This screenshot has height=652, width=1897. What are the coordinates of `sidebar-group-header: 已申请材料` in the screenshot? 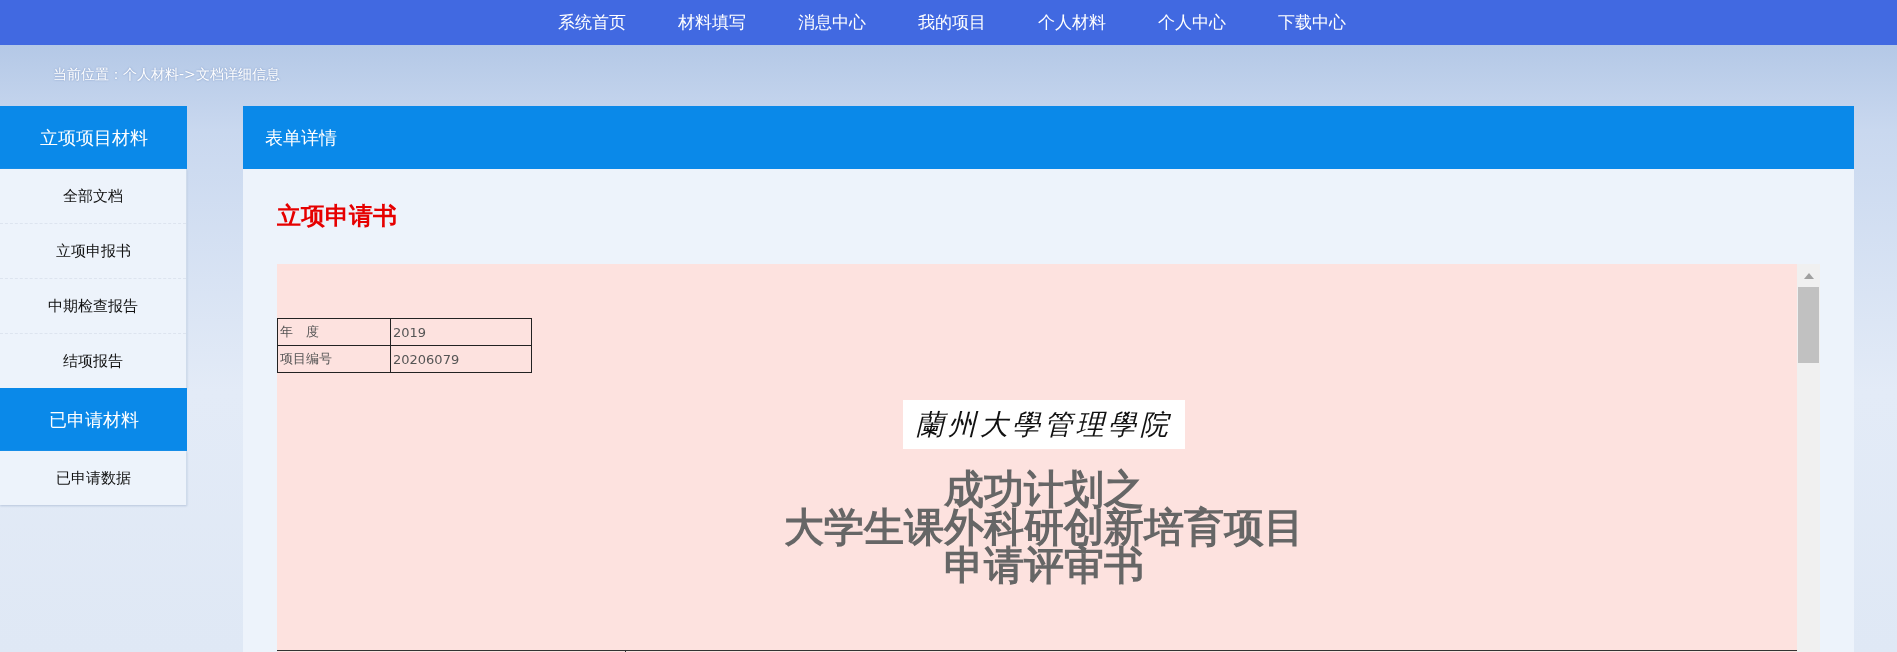 It's located at (93, 419).